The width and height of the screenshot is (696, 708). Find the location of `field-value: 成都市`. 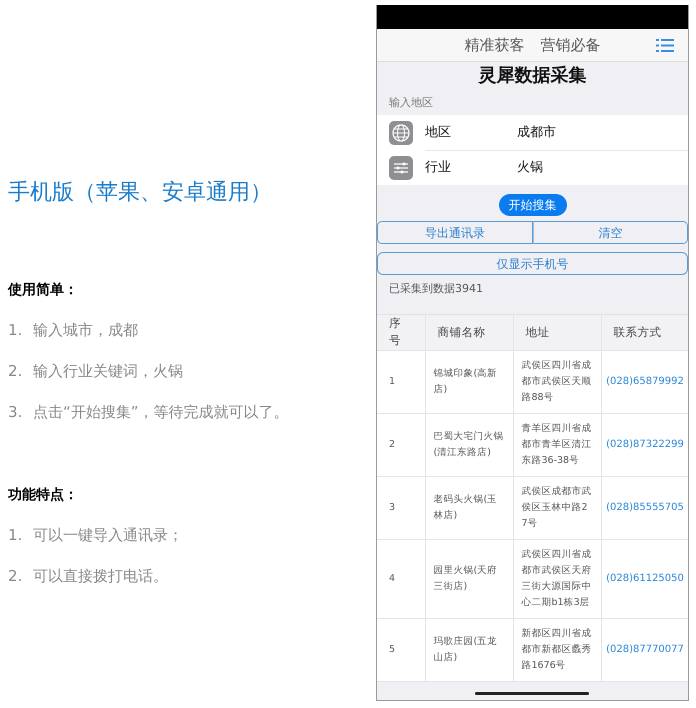

field-value: 成都市 is located at coordinates (536, 132).